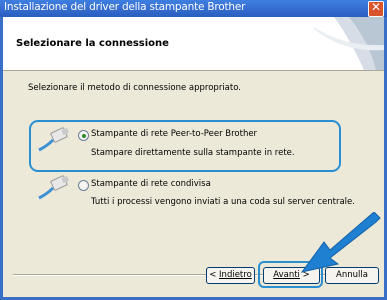  I want to click on header-decoration, so click(349, 43).